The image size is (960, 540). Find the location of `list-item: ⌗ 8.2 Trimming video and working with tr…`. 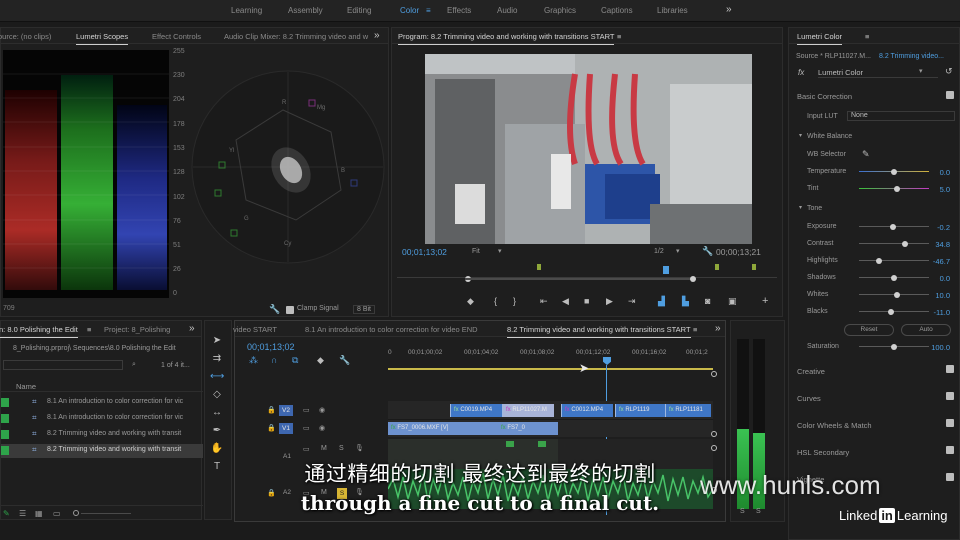

list-item: ⌗ 8.2 Trimming video and working with tr… is located at coordinates (102, 435).